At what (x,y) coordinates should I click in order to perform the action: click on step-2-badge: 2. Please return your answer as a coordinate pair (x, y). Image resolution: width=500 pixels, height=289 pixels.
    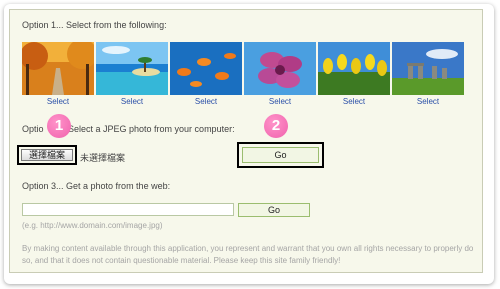
    Looking at the image, I should click on (276, 126).